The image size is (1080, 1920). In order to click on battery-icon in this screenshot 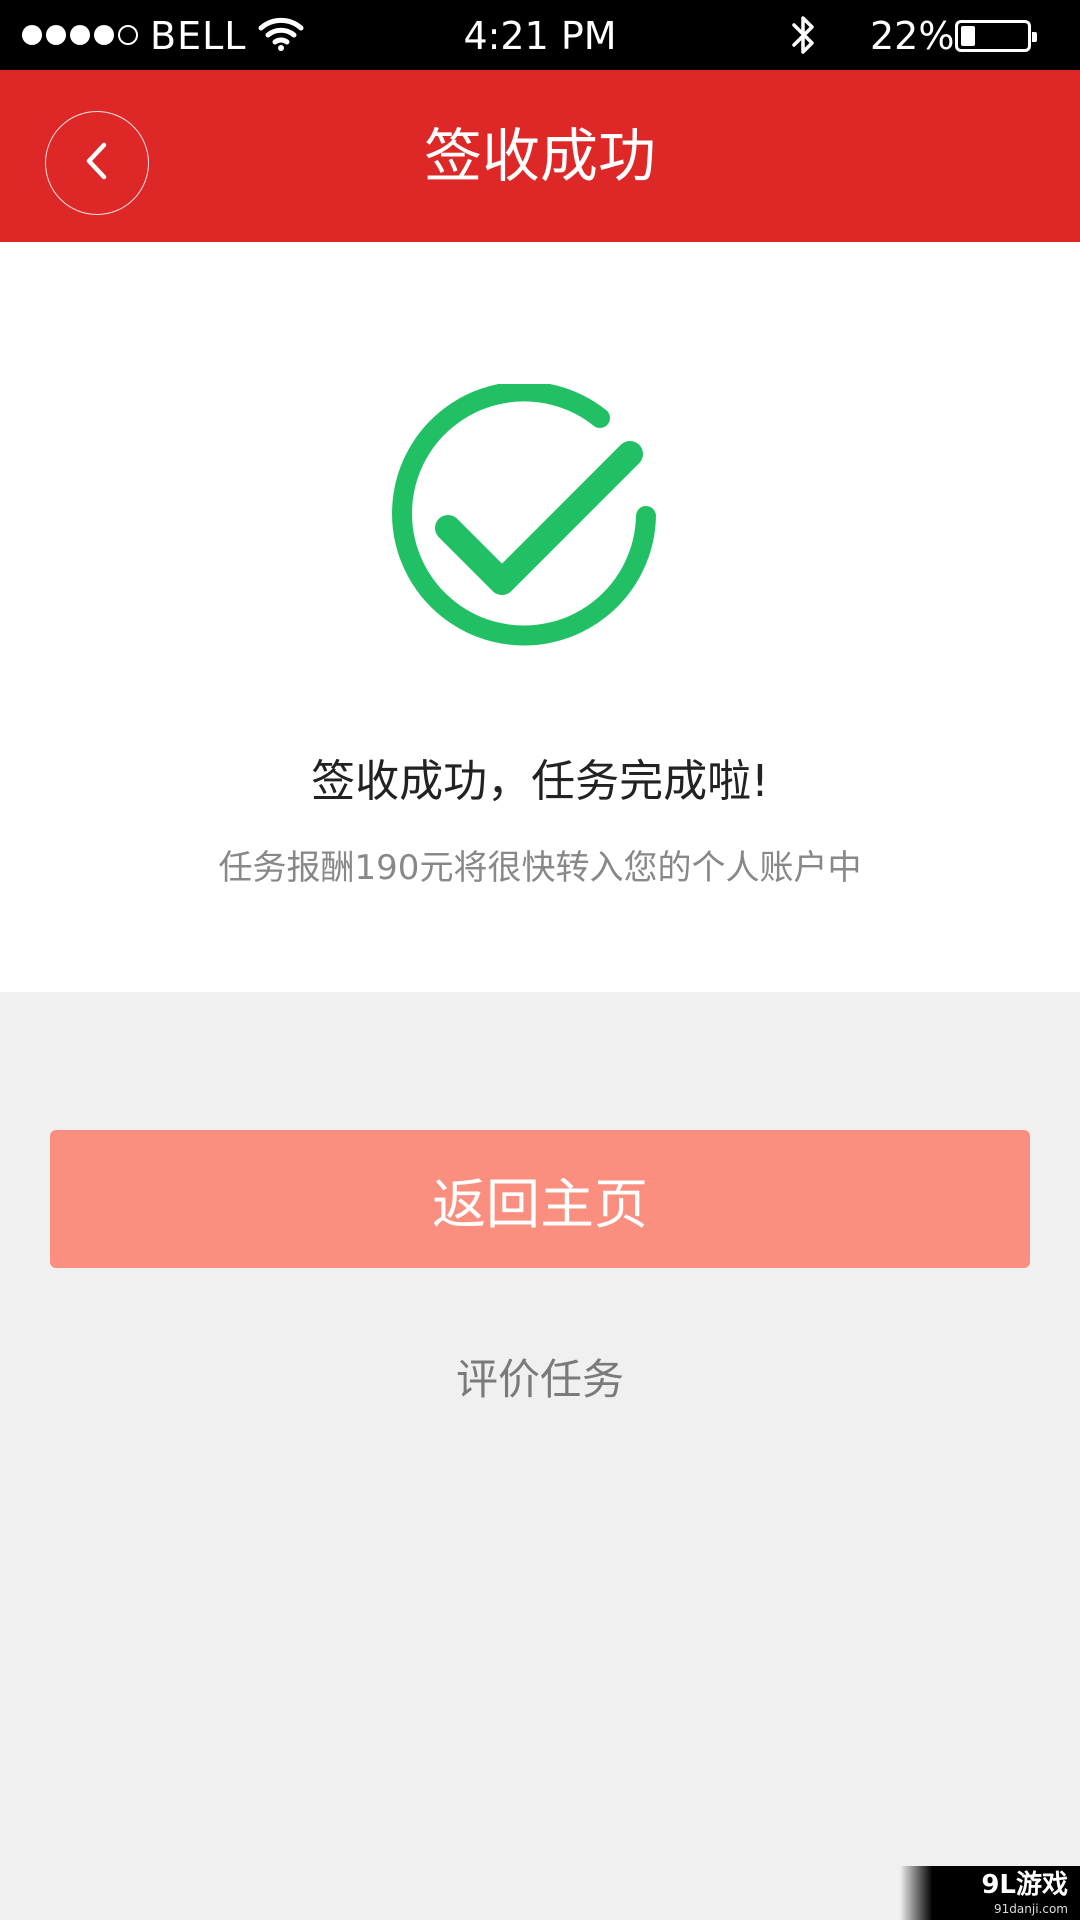, I will do `click(996, 36)`.